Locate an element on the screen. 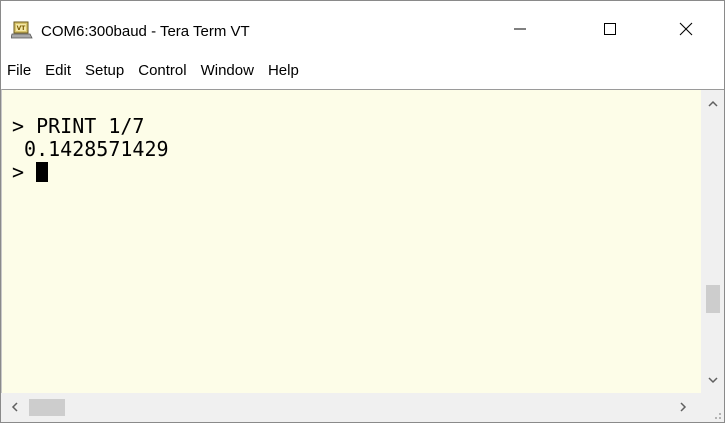 The height and width of the screenshot is (427, 725). terminal-prompt-line: > is located at coordinates (30, 172).